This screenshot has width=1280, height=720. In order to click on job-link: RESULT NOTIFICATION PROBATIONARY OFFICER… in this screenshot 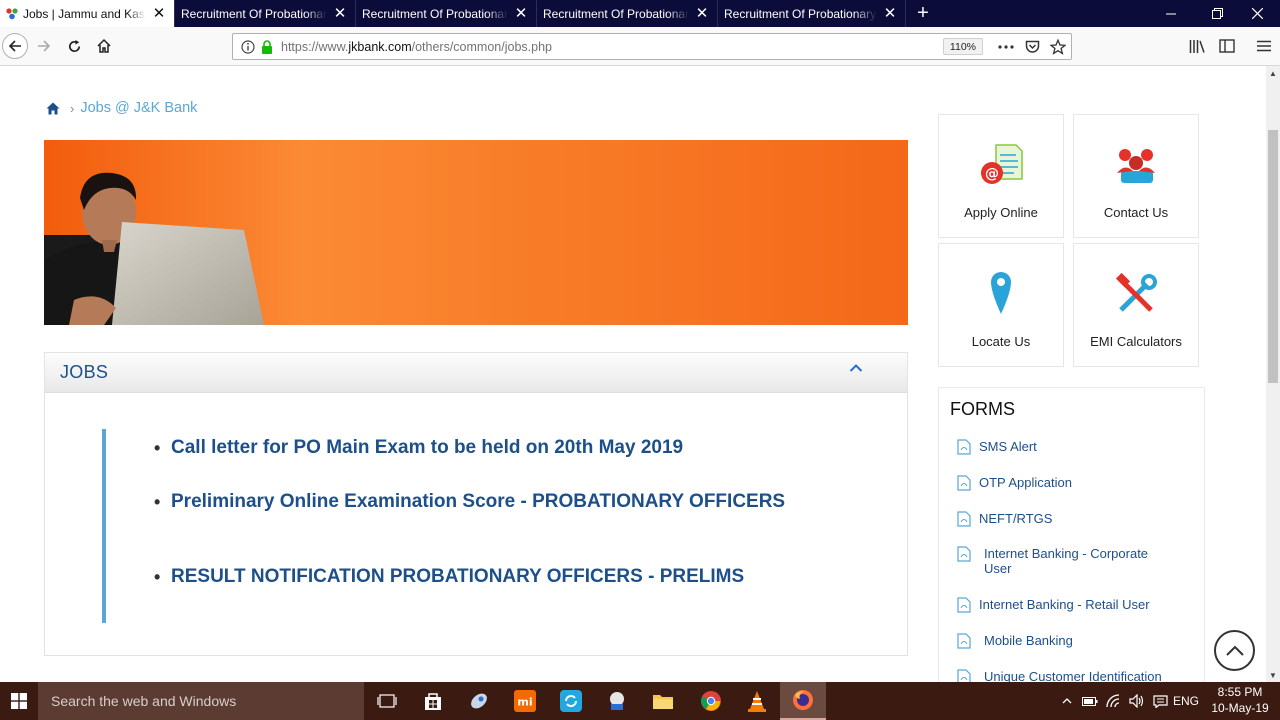, I will do `click(501, 577)`.